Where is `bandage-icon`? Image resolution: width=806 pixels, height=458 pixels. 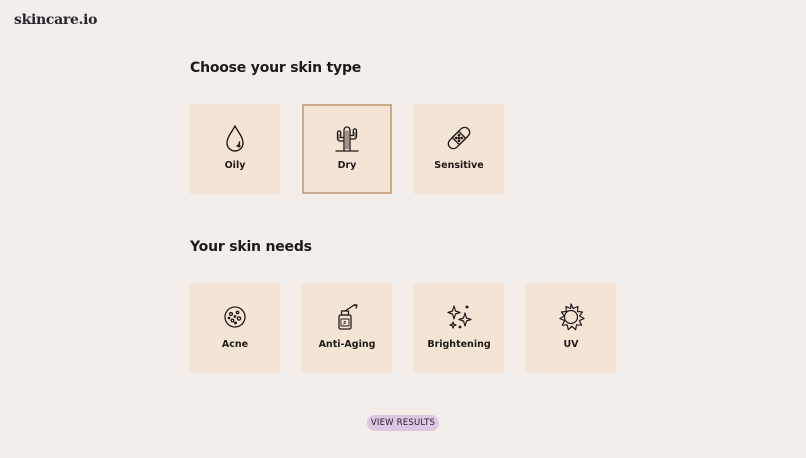 bandage-icon is located at coordinates (459, 138).